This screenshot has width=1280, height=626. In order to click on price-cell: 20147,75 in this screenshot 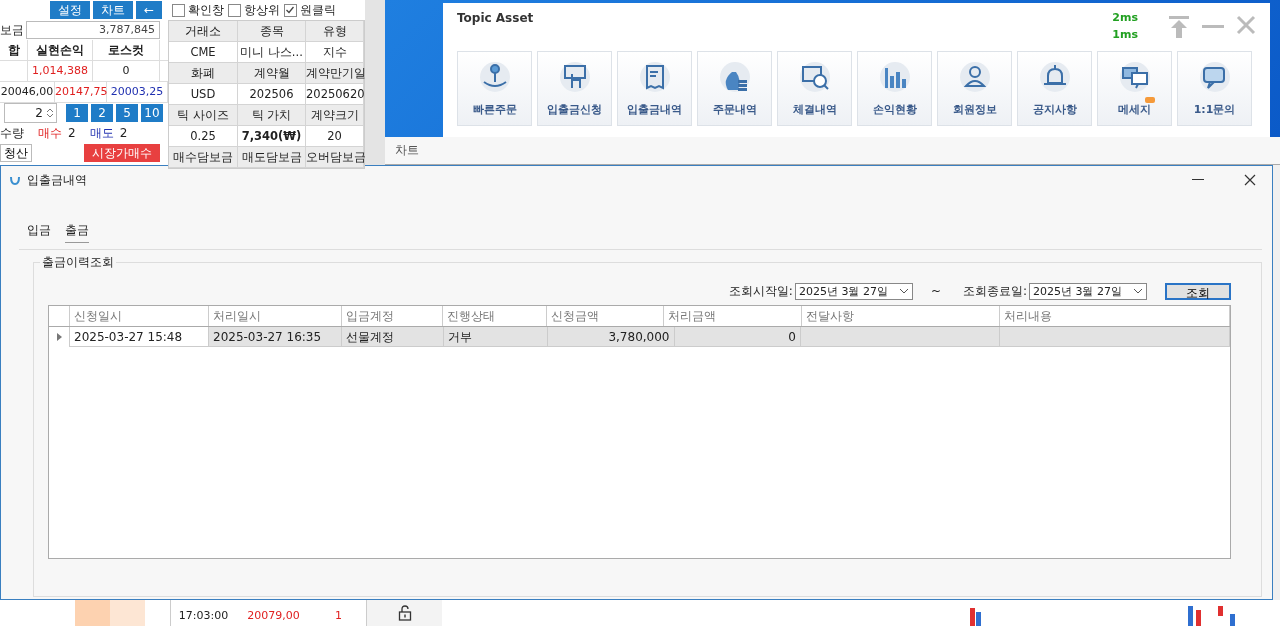, I will do `click(81, 92)`.